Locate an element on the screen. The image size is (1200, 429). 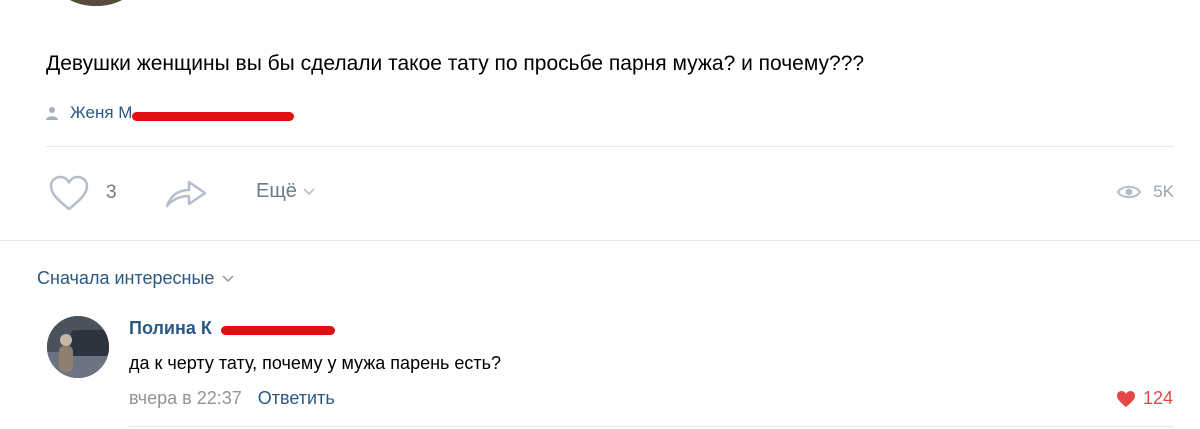
section-divider is located at coordinates (600, 240).